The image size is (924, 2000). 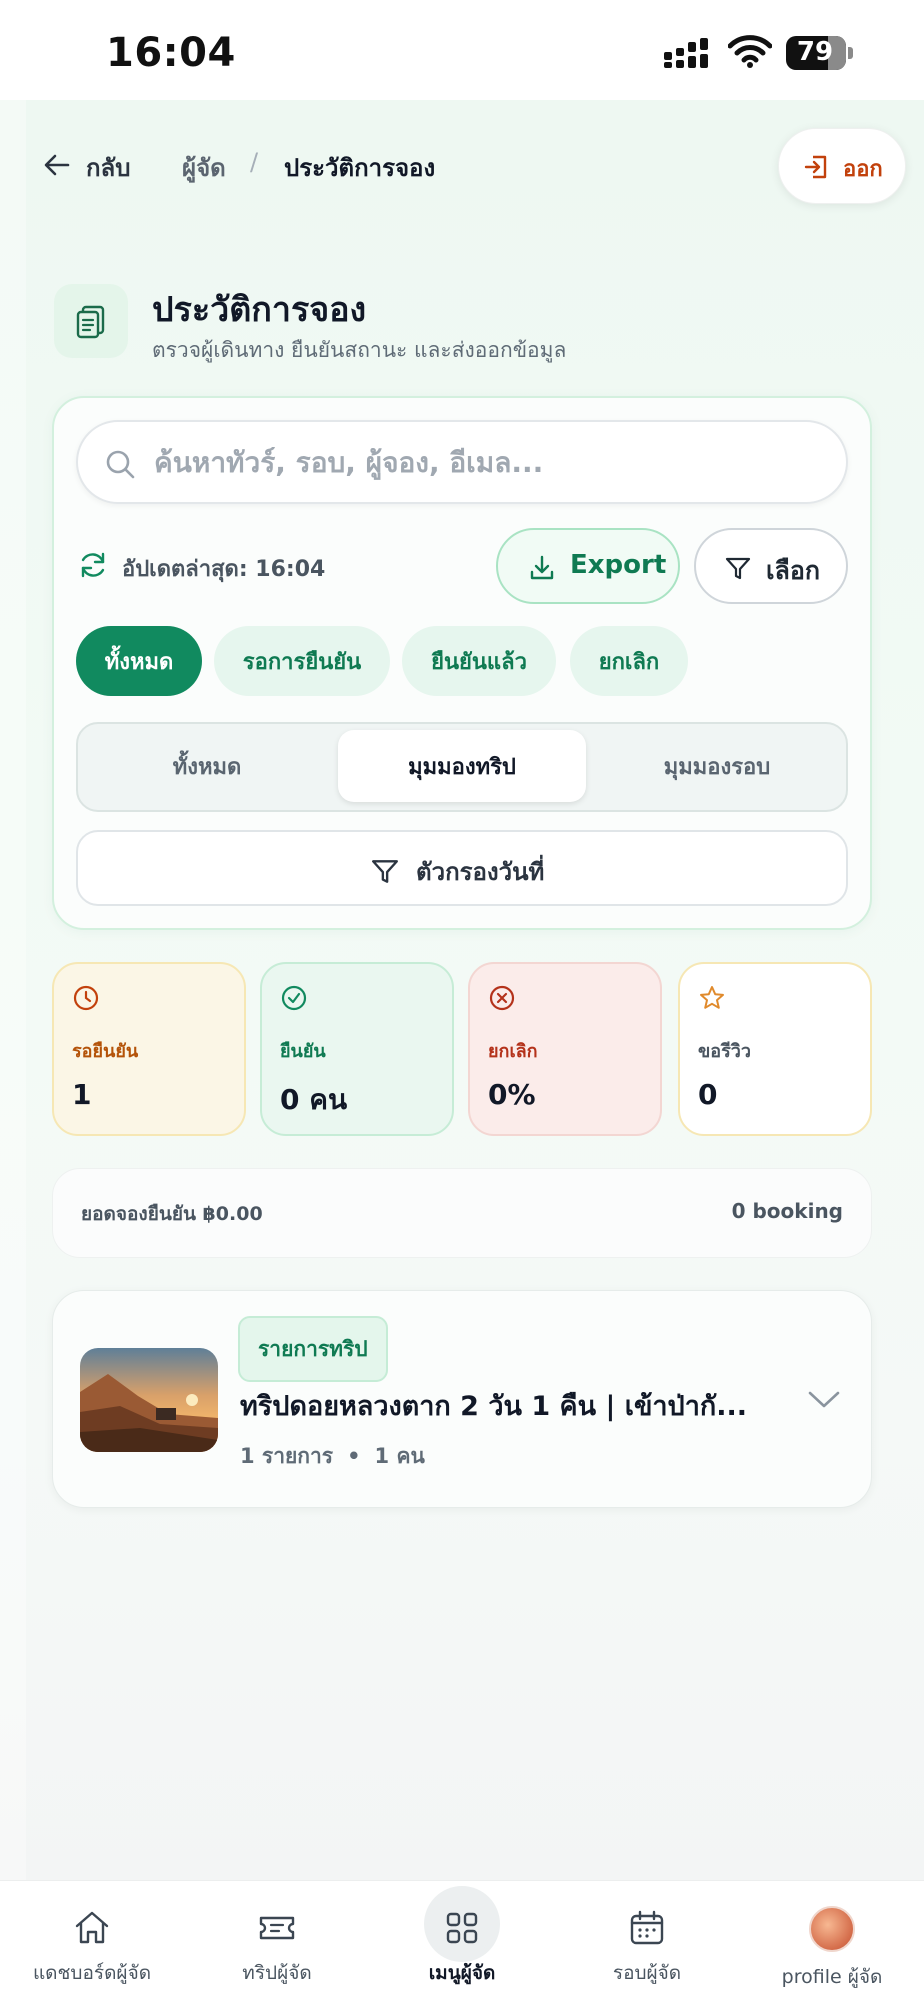 I want to click on signal-icon, so click(x=686, y=53).